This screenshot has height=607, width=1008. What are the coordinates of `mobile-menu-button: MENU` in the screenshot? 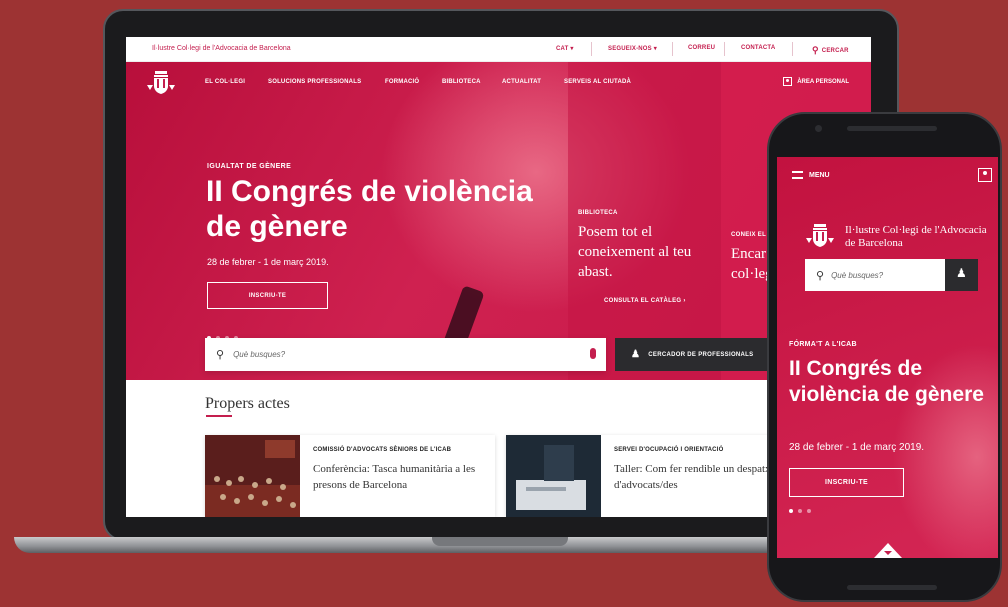 It's located at (811, 175).